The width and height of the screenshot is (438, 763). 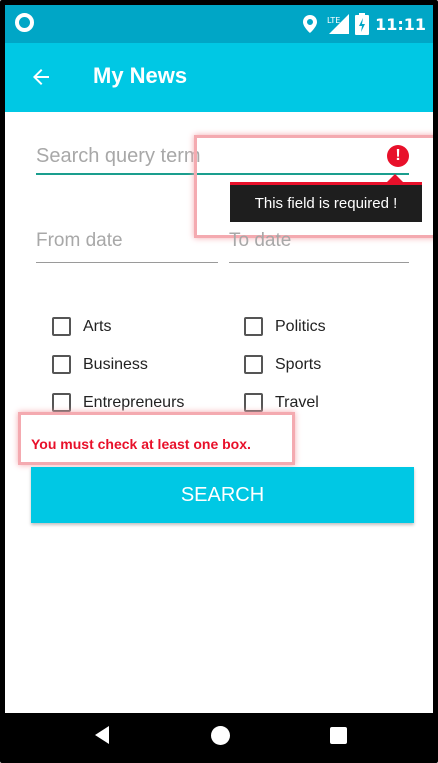 I want to click on app-bar: My News, so click(x=219, y=77).